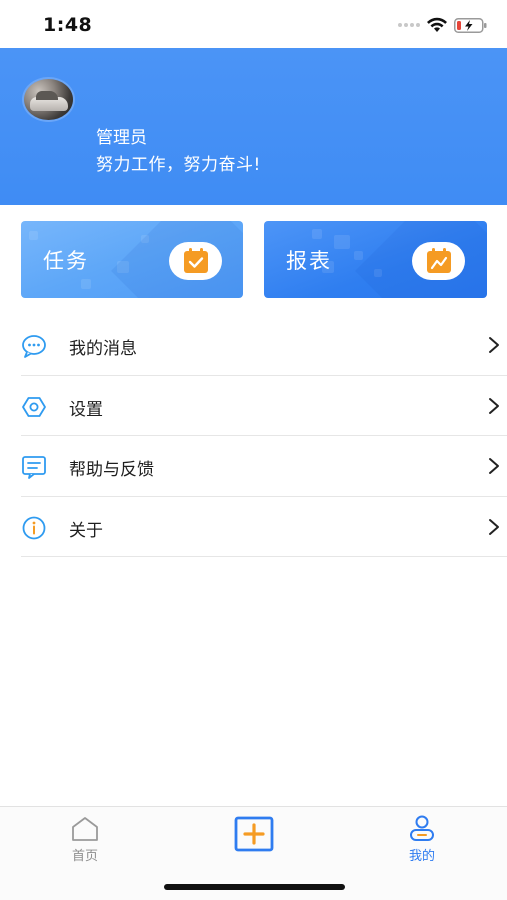 The width and height of the screenshot is (507, 900). What do you see at coordinates (375, 259) in the screenshot?
I see `report-card: 报表` at bounding box center [375, 259].